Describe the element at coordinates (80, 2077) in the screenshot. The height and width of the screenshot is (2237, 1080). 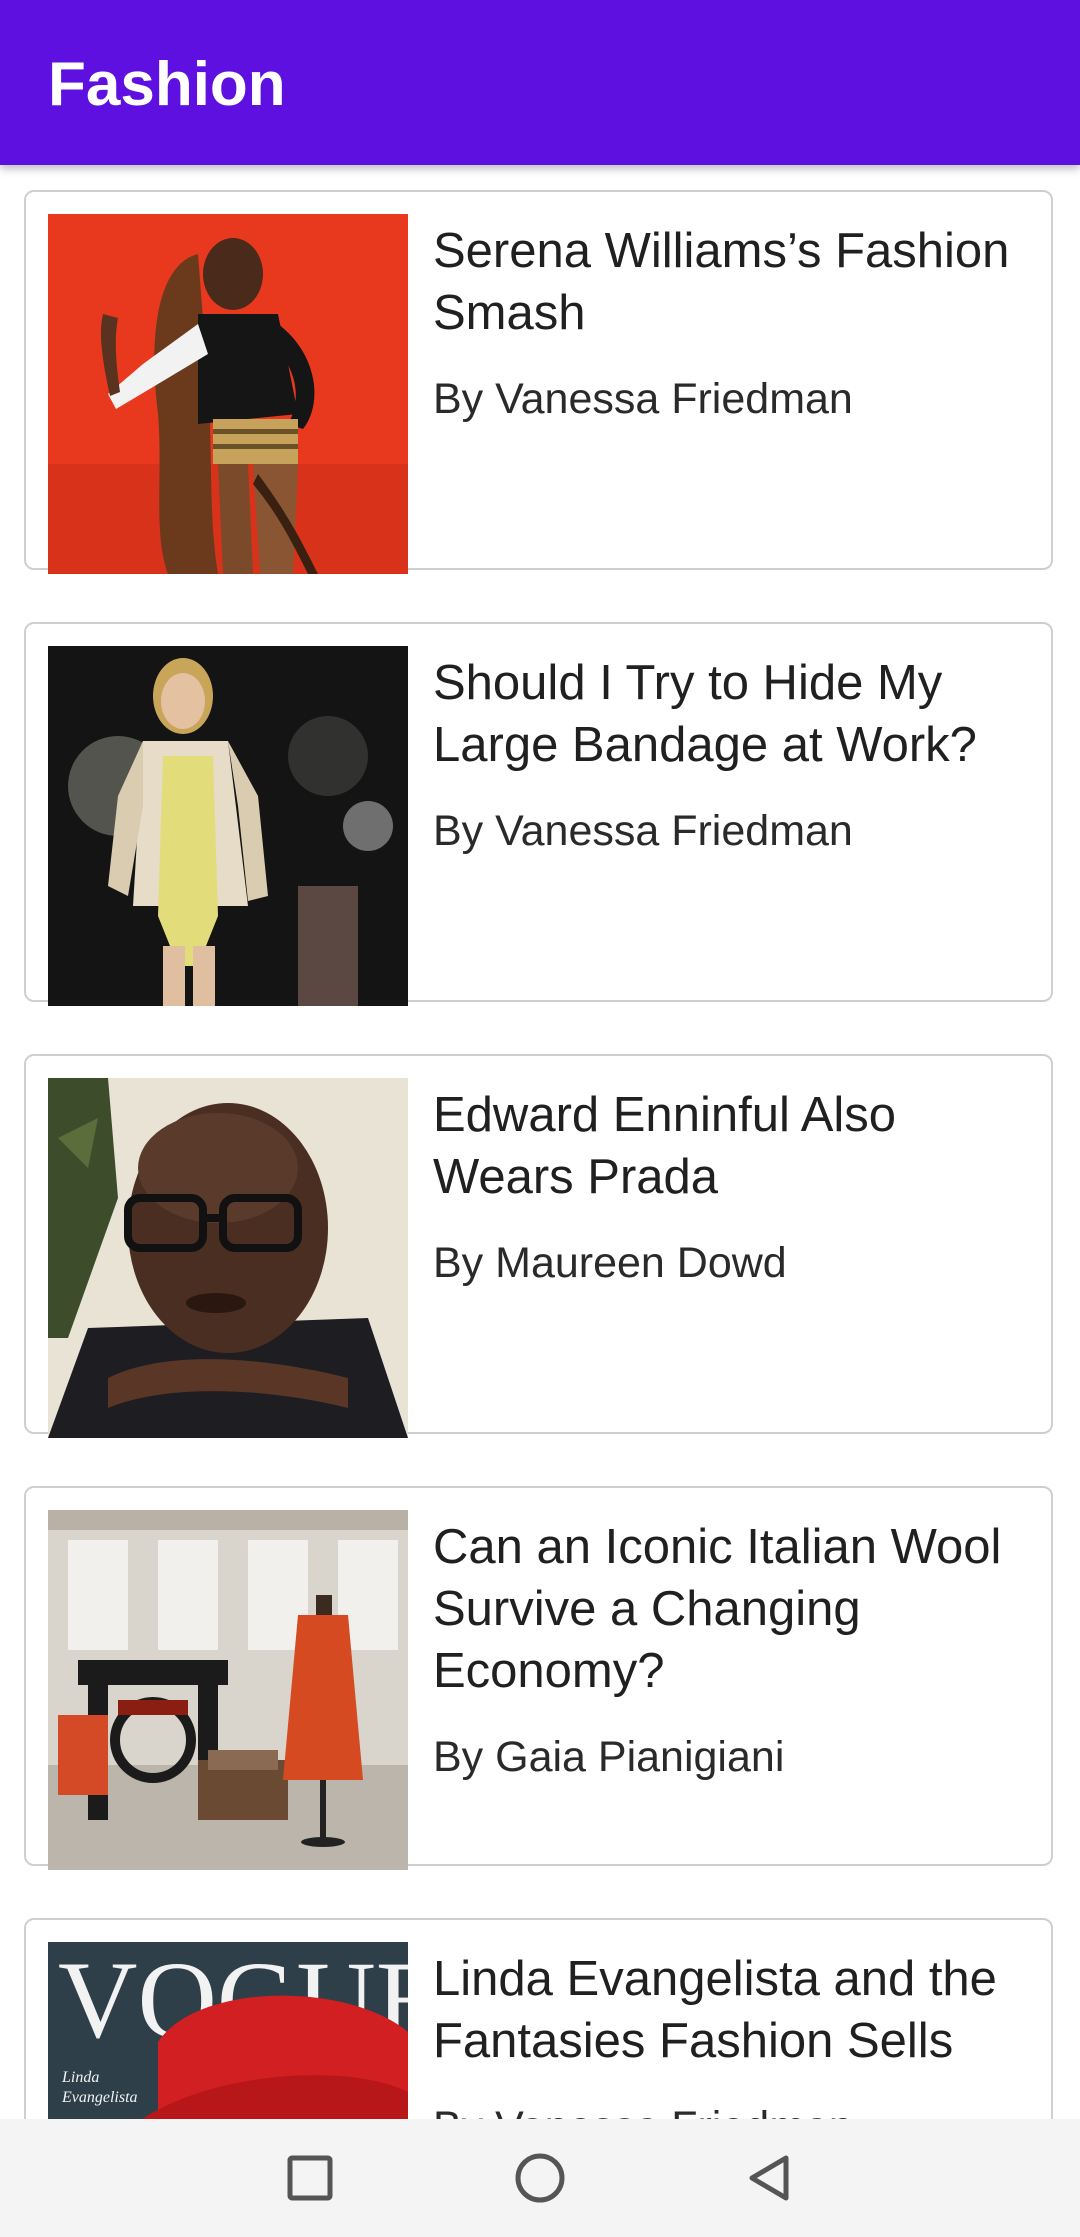
I see `svg-text: Linda` at that location.